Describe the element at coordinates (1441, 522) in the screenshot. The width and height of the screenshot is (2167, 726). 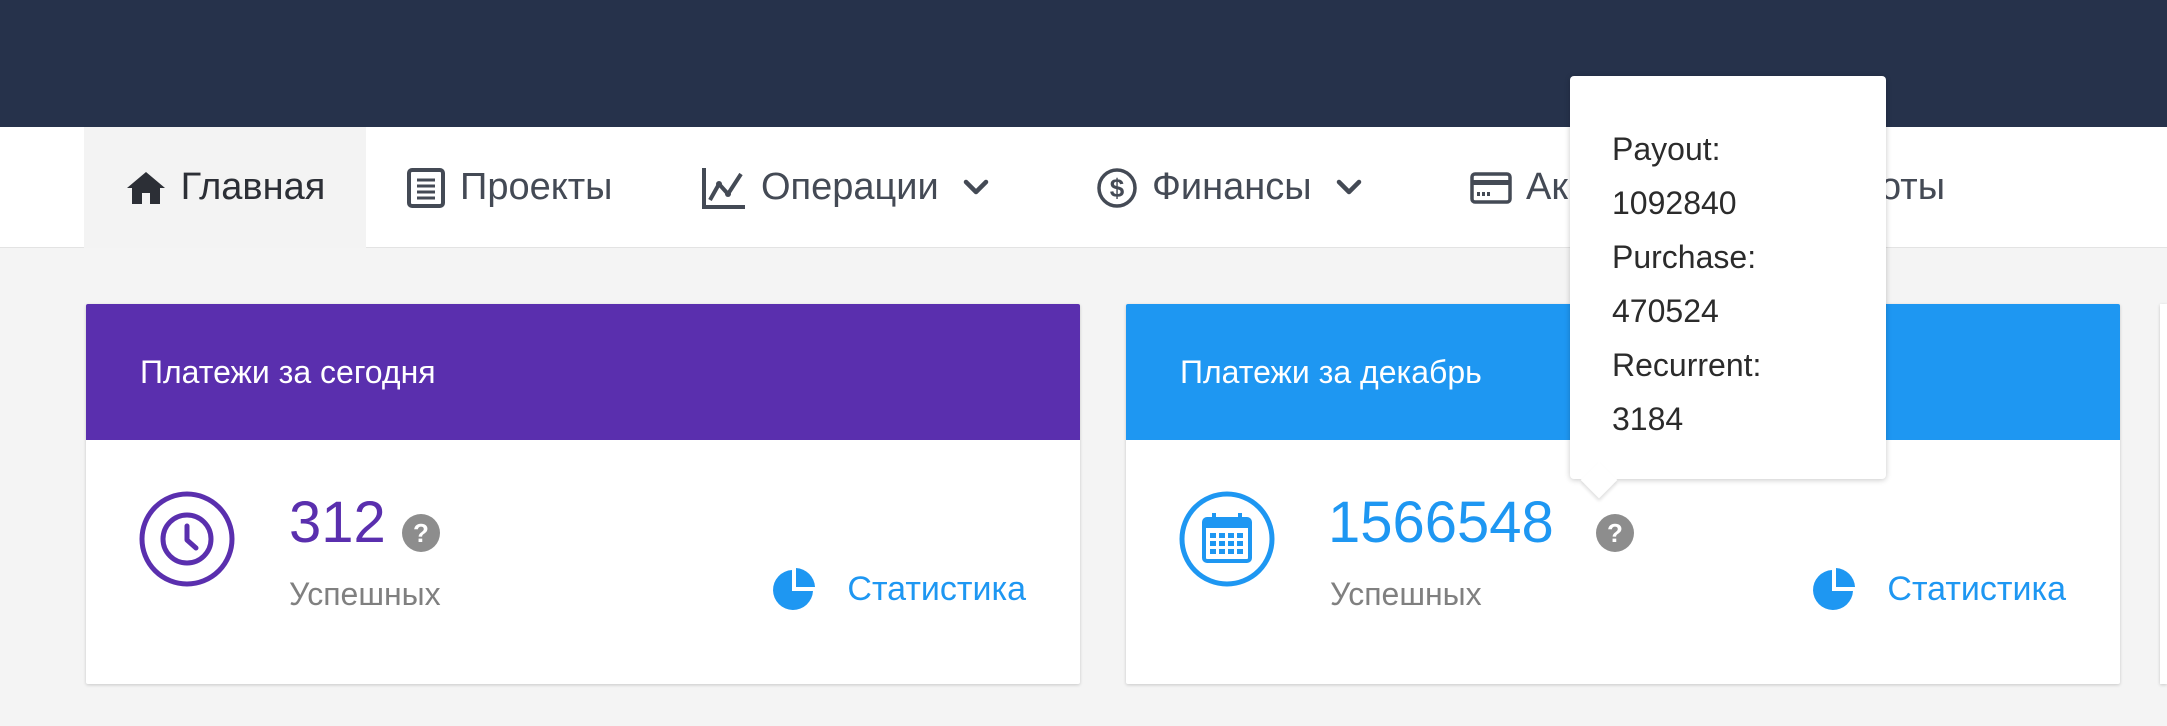
I see `metric-value: 1566548` at that location.